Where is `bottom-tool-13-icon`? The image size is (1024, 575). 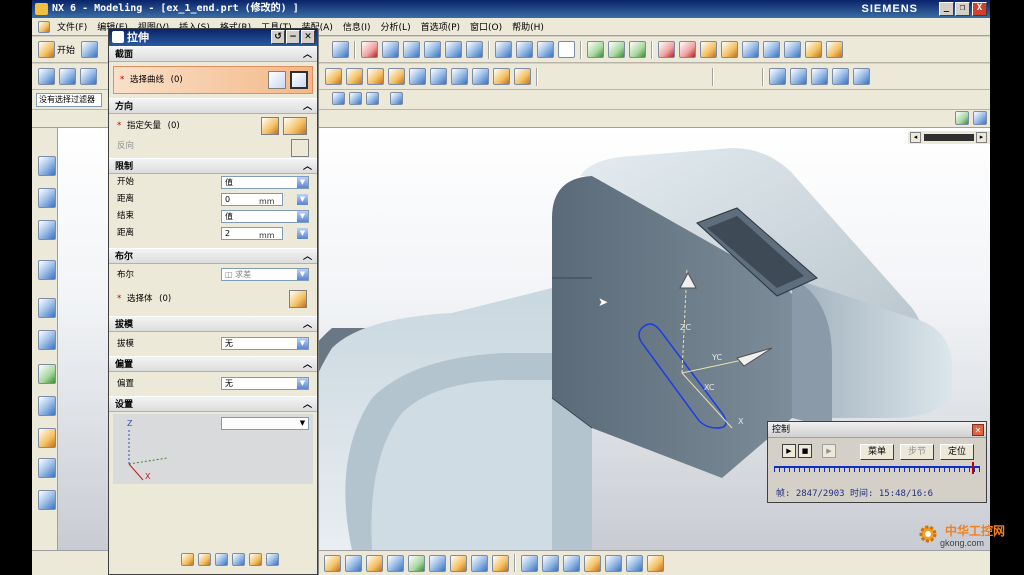
bottom-tool-13-icon is located at coordinates (592, 563).